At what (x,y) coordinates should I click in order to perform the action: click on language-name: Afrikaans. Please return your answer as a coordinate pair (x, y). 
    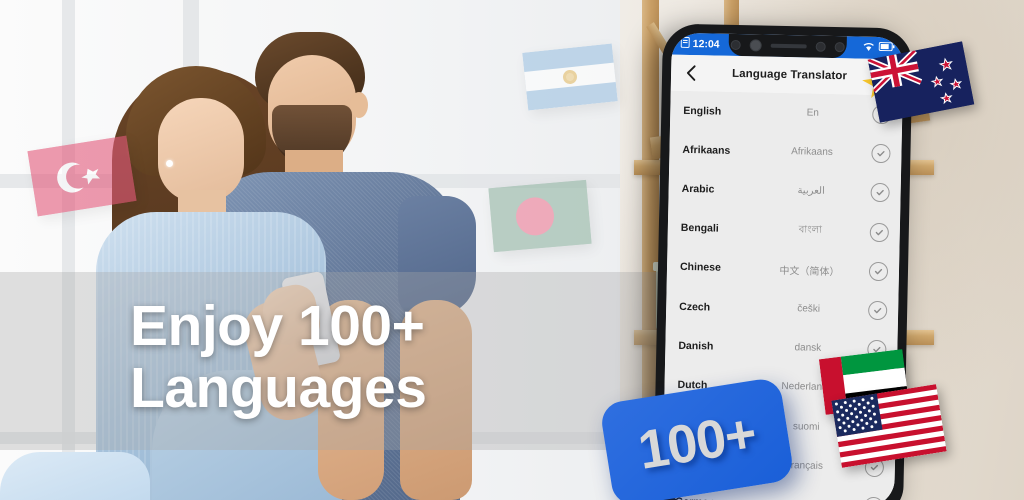
    Looking at the image, I should click on (706, 150).